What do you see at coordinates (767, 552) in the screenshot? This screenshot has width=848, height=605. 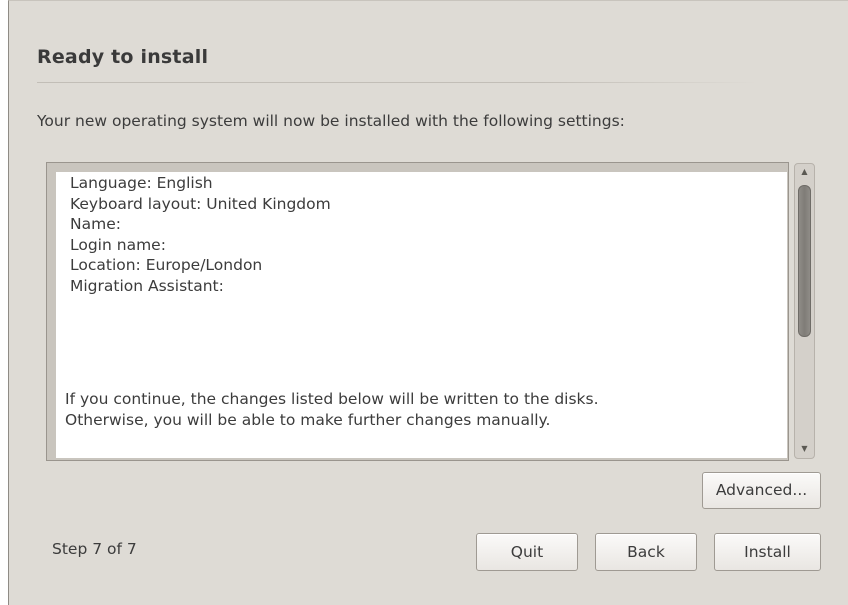 I see `install-button: Install` at bounding box center [767, 552].